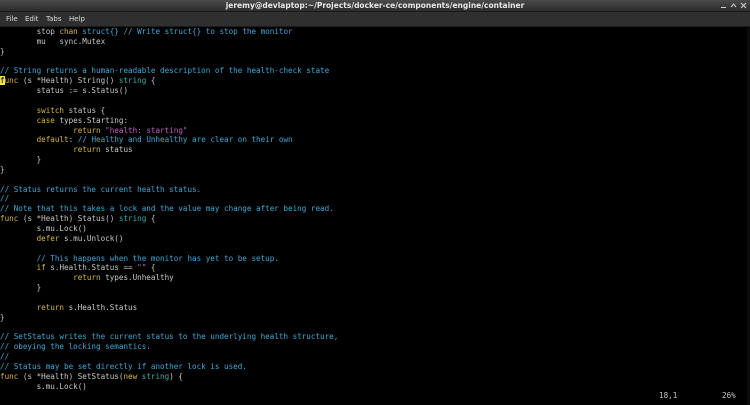 This screenshot has height=405, width=750. I want to click on code-token: stop, so click(30, 31).